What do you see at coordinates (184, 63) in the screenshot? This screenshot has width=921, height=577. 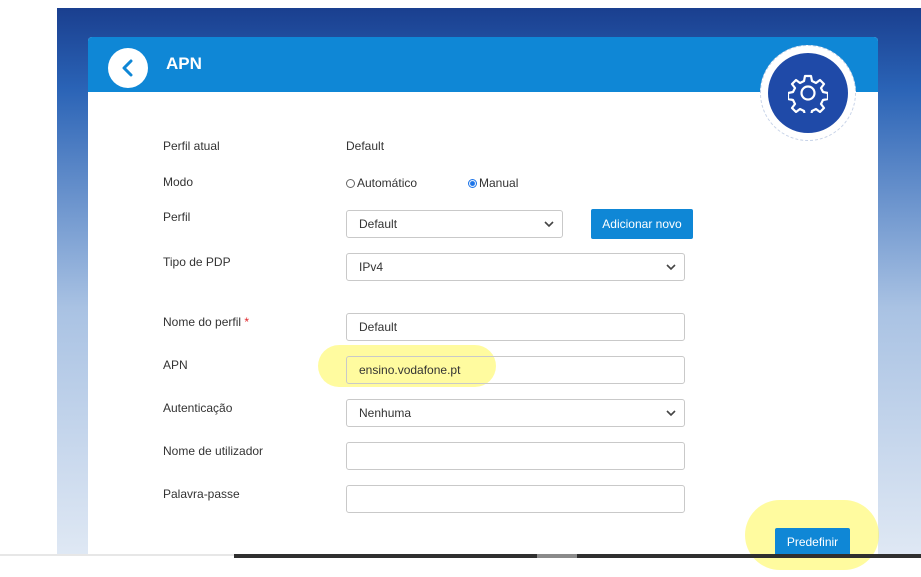 I see `page-title: APN` at bounding box center [184, 63].